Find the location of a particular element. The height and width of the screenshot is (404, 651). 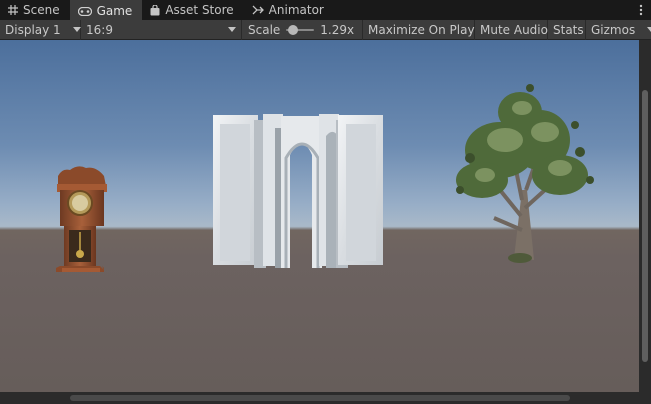

animator-icon is located at coordinates (258, 10).